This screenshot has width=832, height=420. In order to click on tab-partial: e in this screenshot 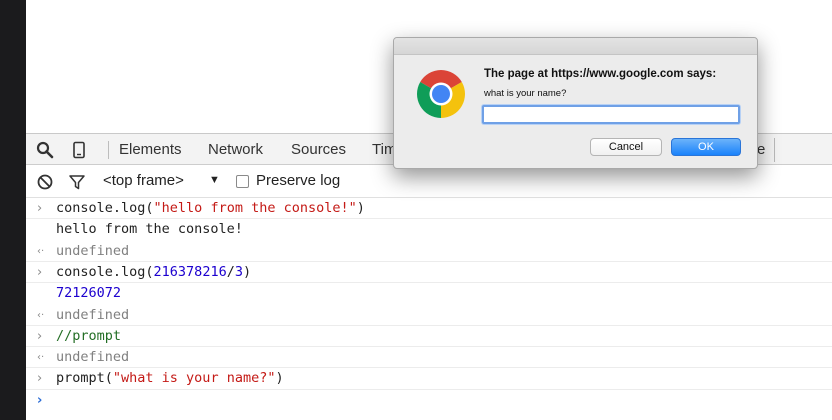, I will do `click(761, 149)`.